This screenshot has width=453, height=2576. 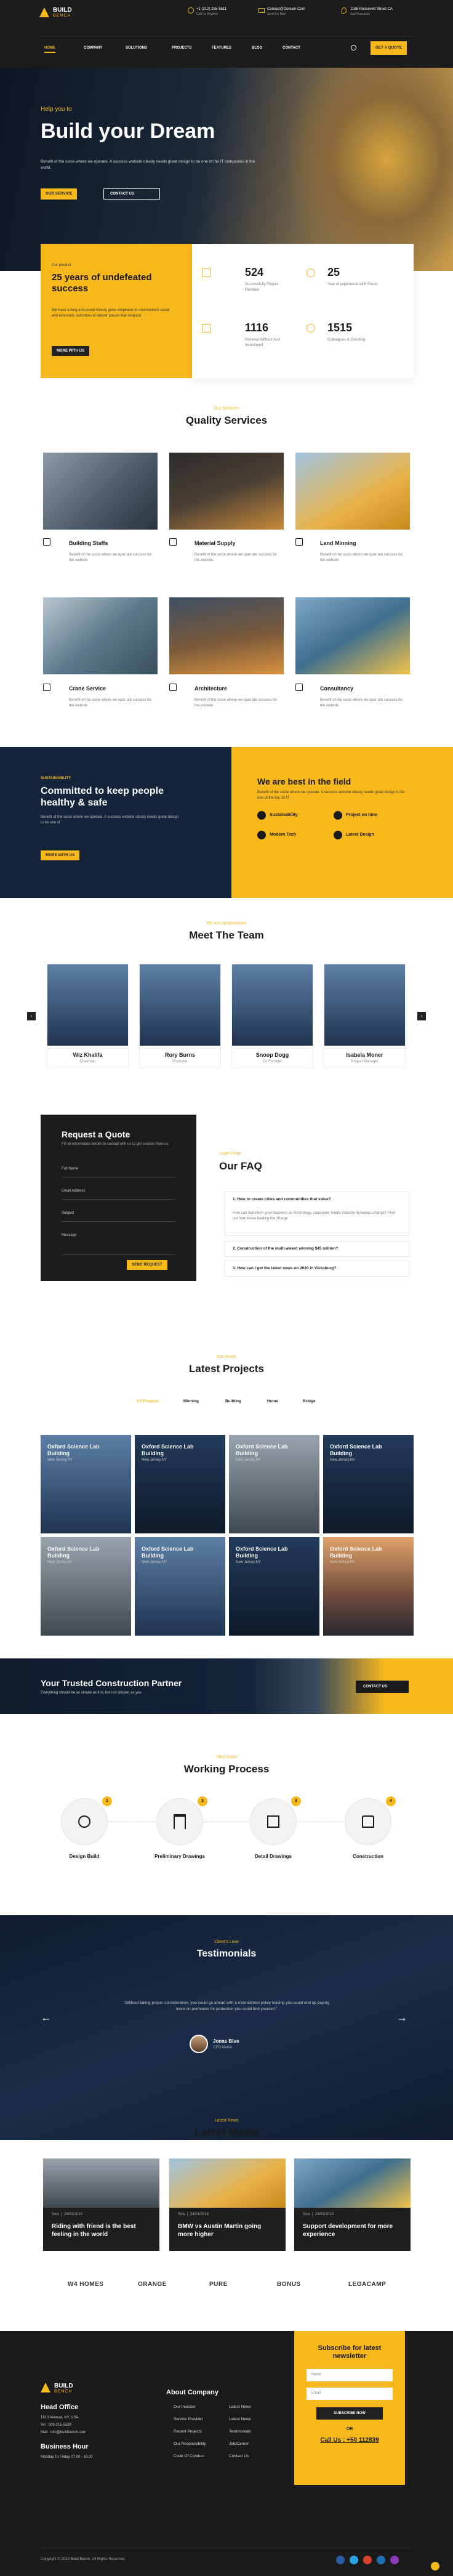 What do you see at coordinates (180, 1016) in the screenshot?
I see `team-card-2: Rory Burns Promoter` at bounding box center [180, 1016].